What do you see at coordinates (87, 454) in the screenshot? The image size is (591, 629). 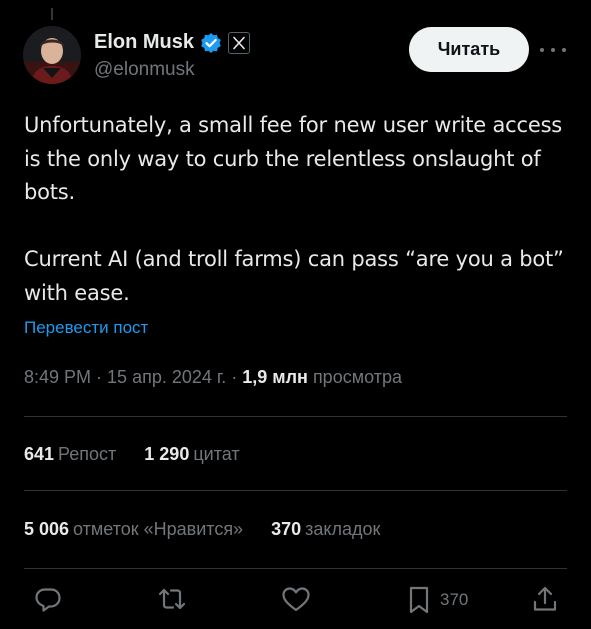 I see `reposts-label: Репост` at bounding box center [87, 454].